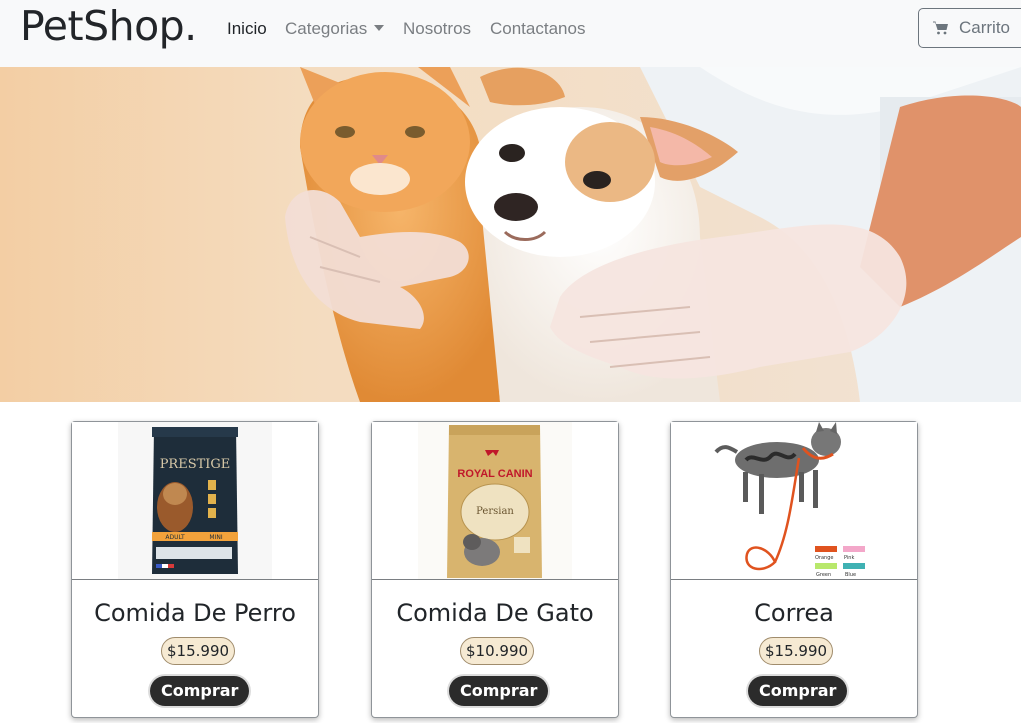  Describe the element at coordinates (940, 28) in the screenshot. I see `cart-icon` at that location.